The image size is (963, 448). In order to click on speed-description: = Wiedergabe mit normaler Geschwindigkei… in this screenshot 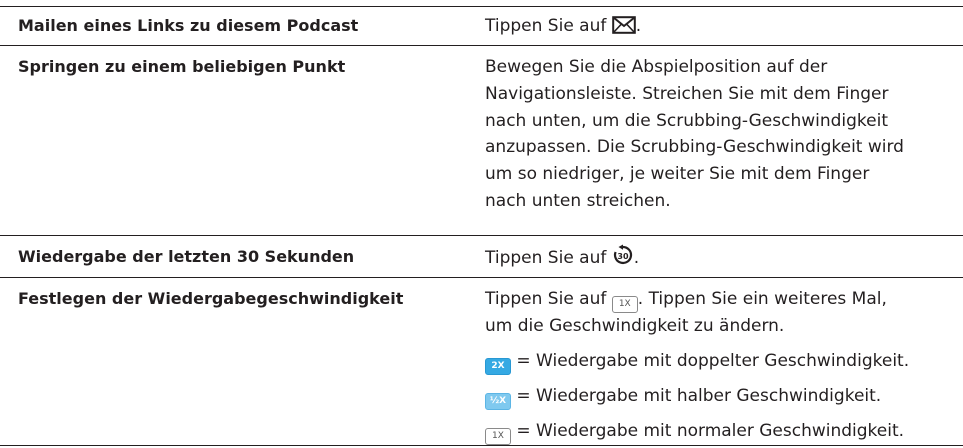, I will do `click(708, 430)`.